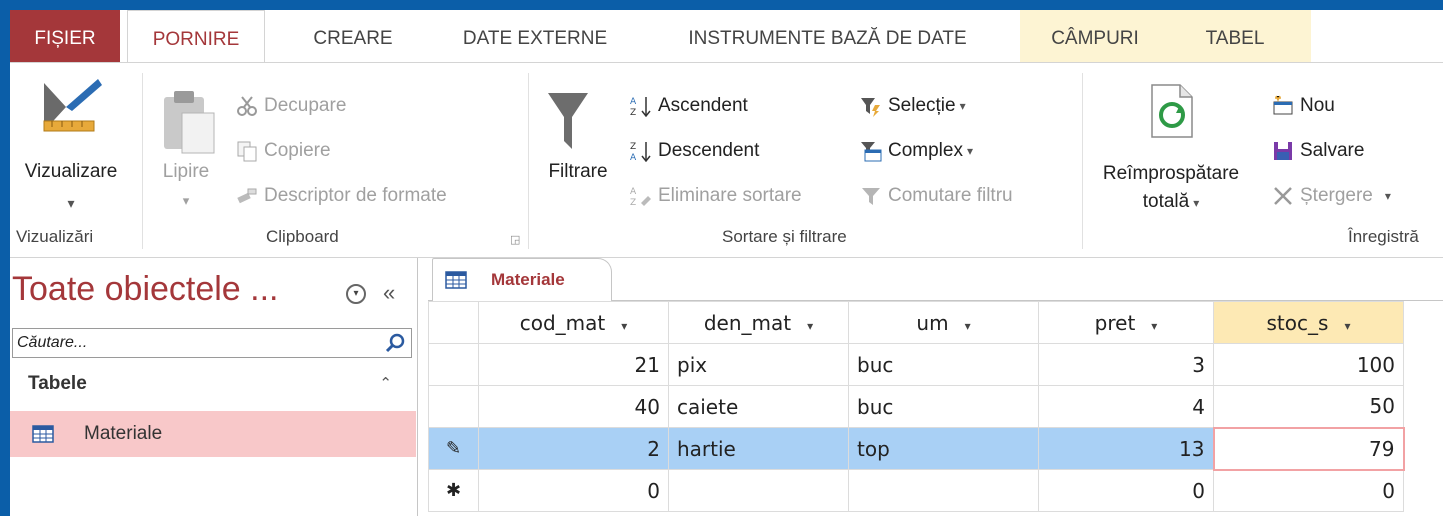 This screenshot has height=516, width=1443. What do you see at coordinates (1126, 406) in the screenshot?
I see `cell-pret: 4` at bounding box center [1126, 406].